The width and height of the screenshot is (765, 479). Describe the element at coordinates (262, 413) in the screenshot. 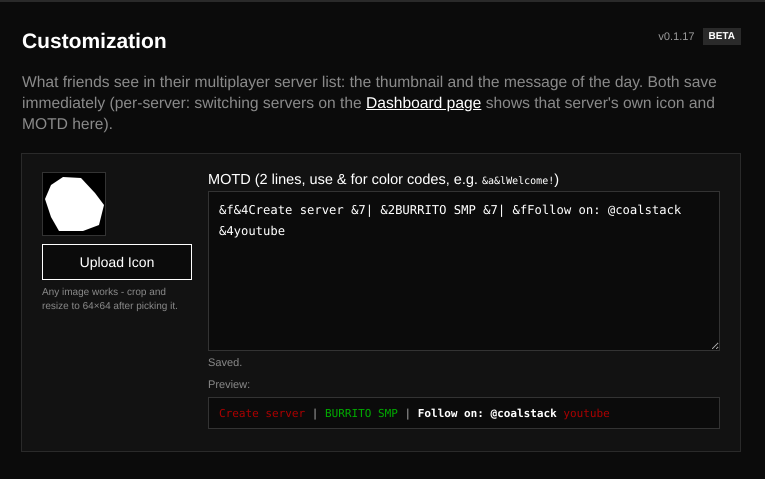

I see `preview-text: Create server` at that location.